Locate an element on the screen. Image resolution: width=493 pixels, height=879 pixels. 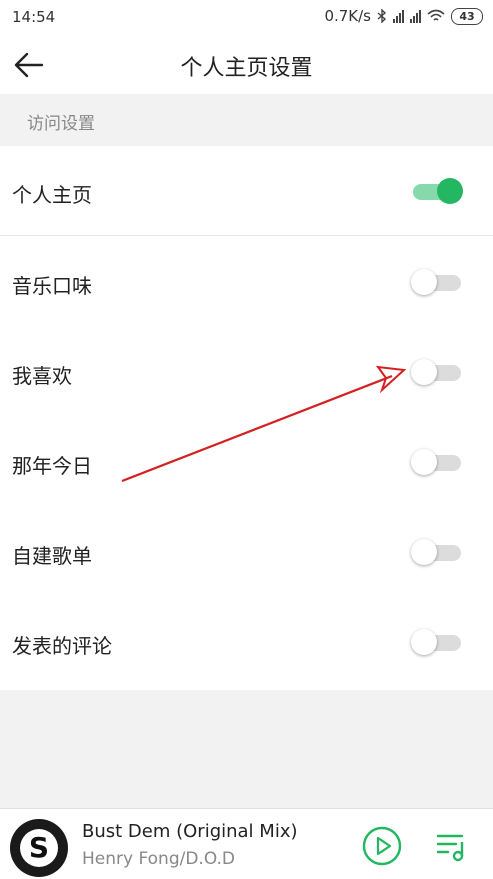
setting-row-homepage: 个人主页 is located at coordinates (246, 191).